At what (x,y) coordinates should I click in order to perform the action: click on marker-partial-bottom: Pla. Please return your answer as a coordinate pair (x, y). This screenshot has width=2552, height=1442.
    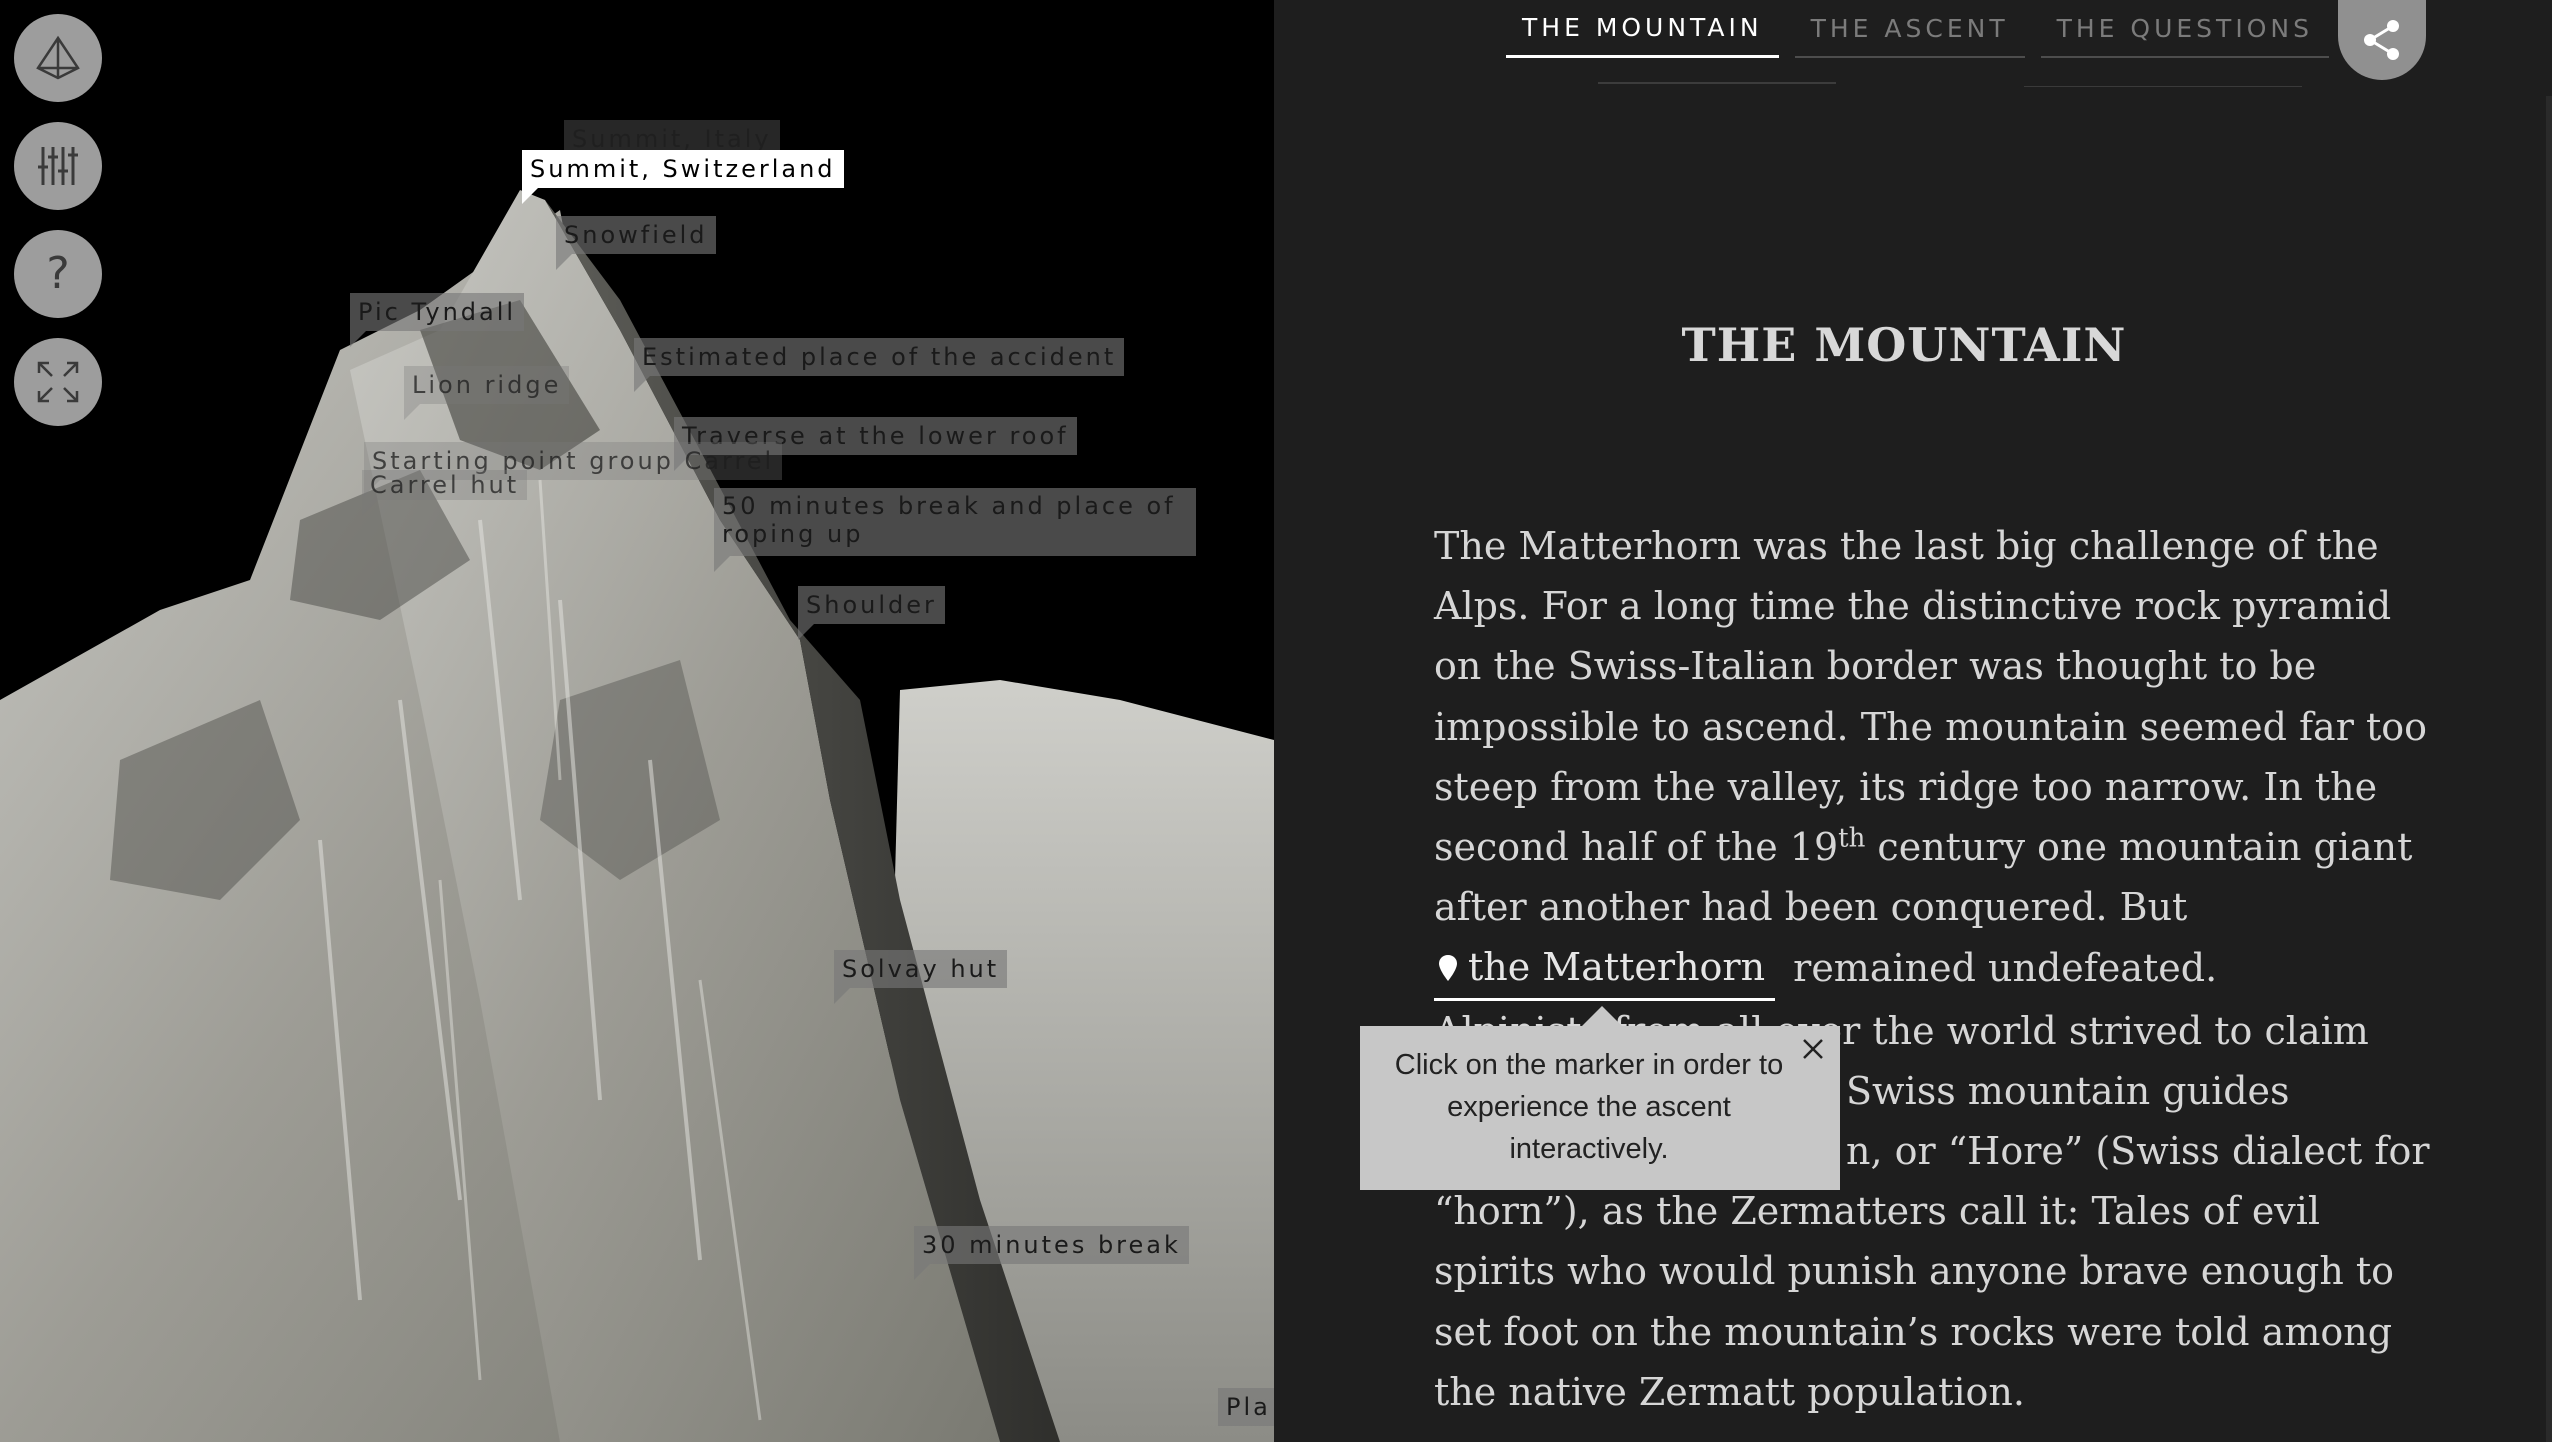
    Looking at the image, I should click on (1246, 1407).